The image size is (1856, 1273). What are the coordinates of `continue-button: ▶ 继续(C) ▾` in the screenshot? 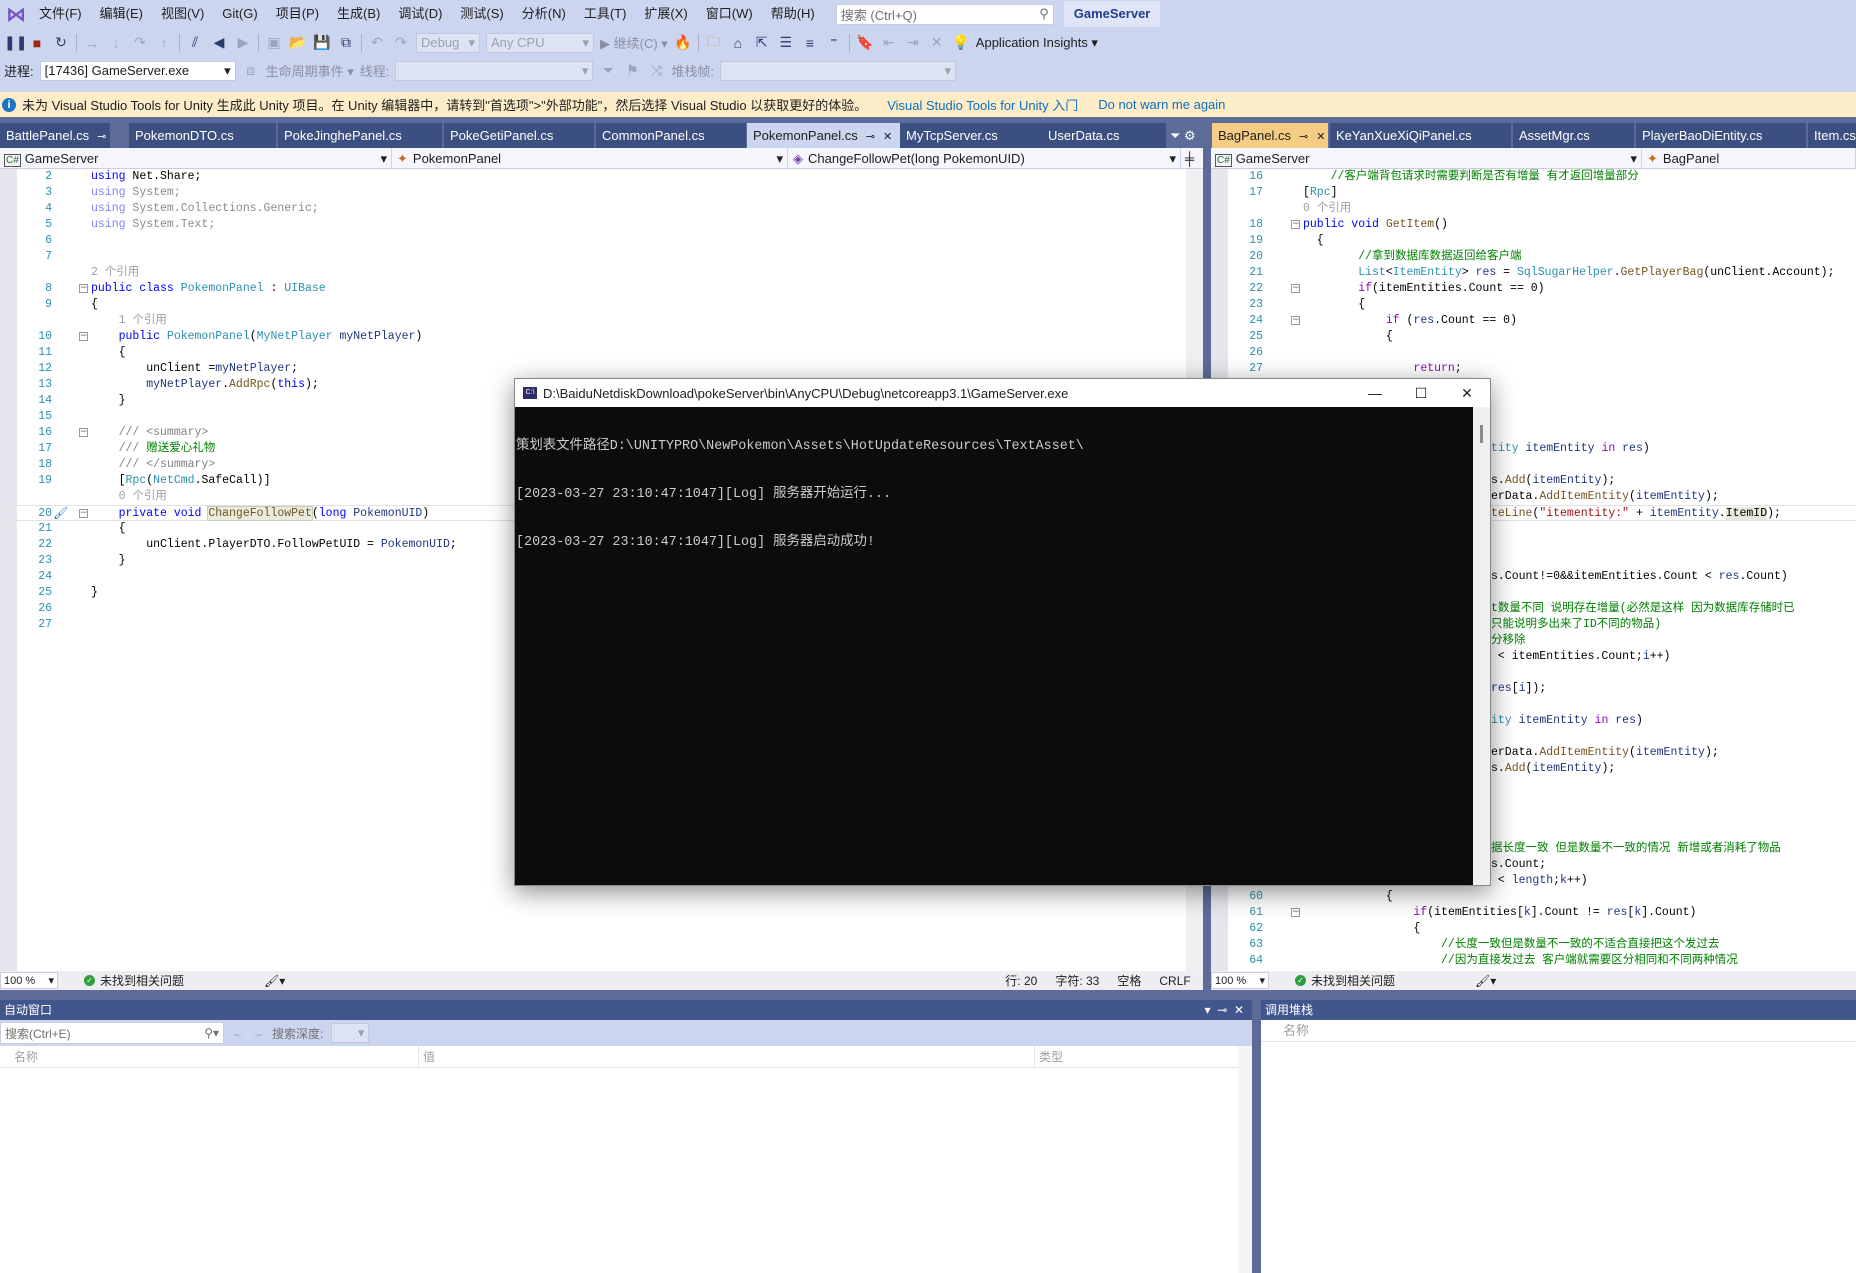 It's located at (634, 42).